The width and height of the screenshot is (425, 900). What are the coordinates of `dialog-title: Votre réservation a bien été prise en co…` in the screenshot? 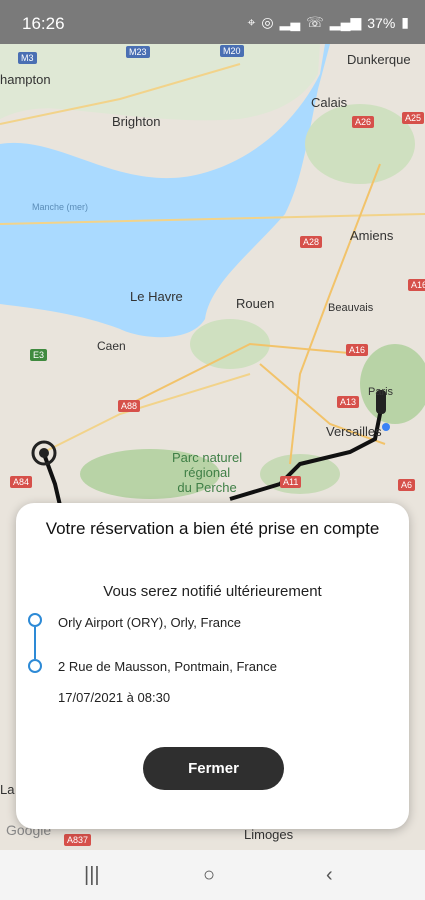 It's located at (212, 528).